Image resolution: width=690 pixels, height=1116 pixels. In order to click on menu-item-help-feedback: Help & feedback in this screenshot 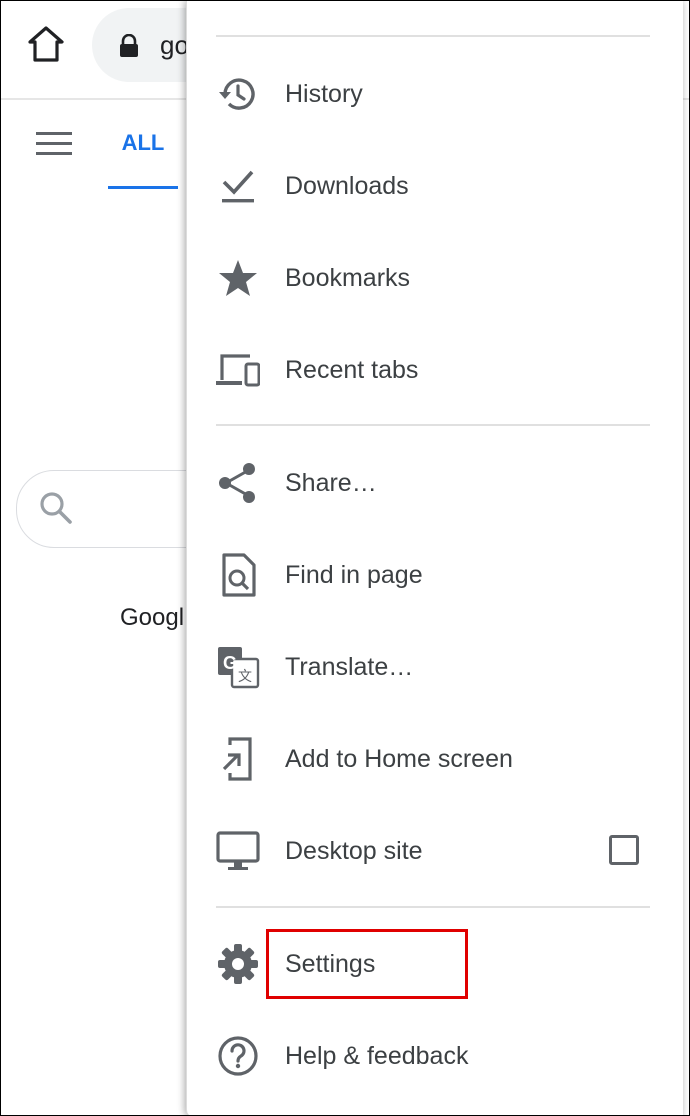, I will do `click(434, 1056)`.